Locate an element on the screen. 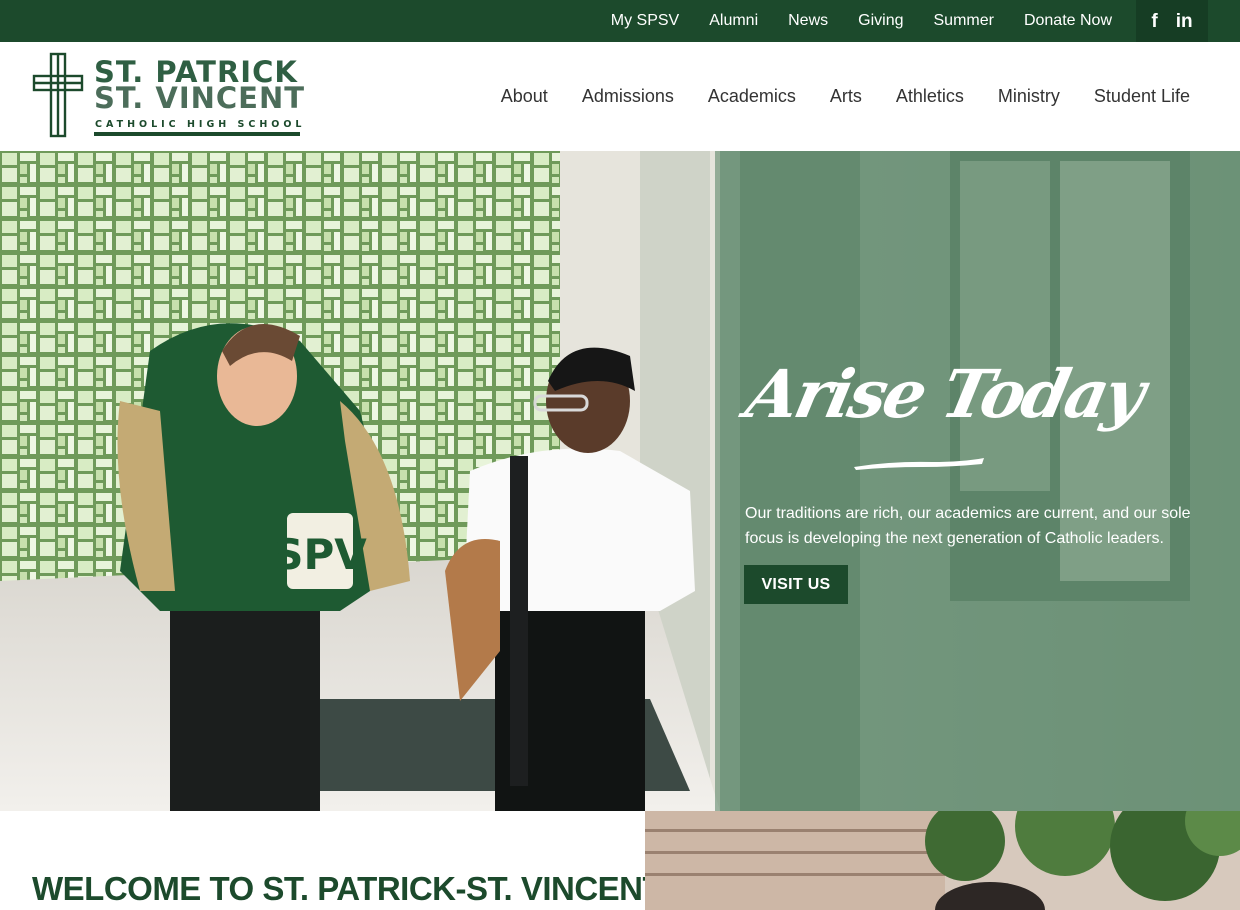 The image size is (1240, 910). nav-athletics: Athletics is located at coordinates (930, 96).